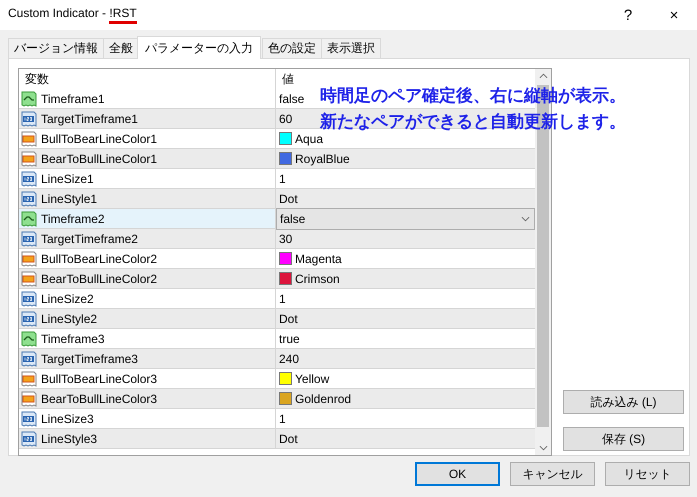 The width and height of the screenshot is (697, 497). What do you see at coordinates (525, 219) in the screenshot?
I see `chevron-down-icon` at bounding box center [525, 219].